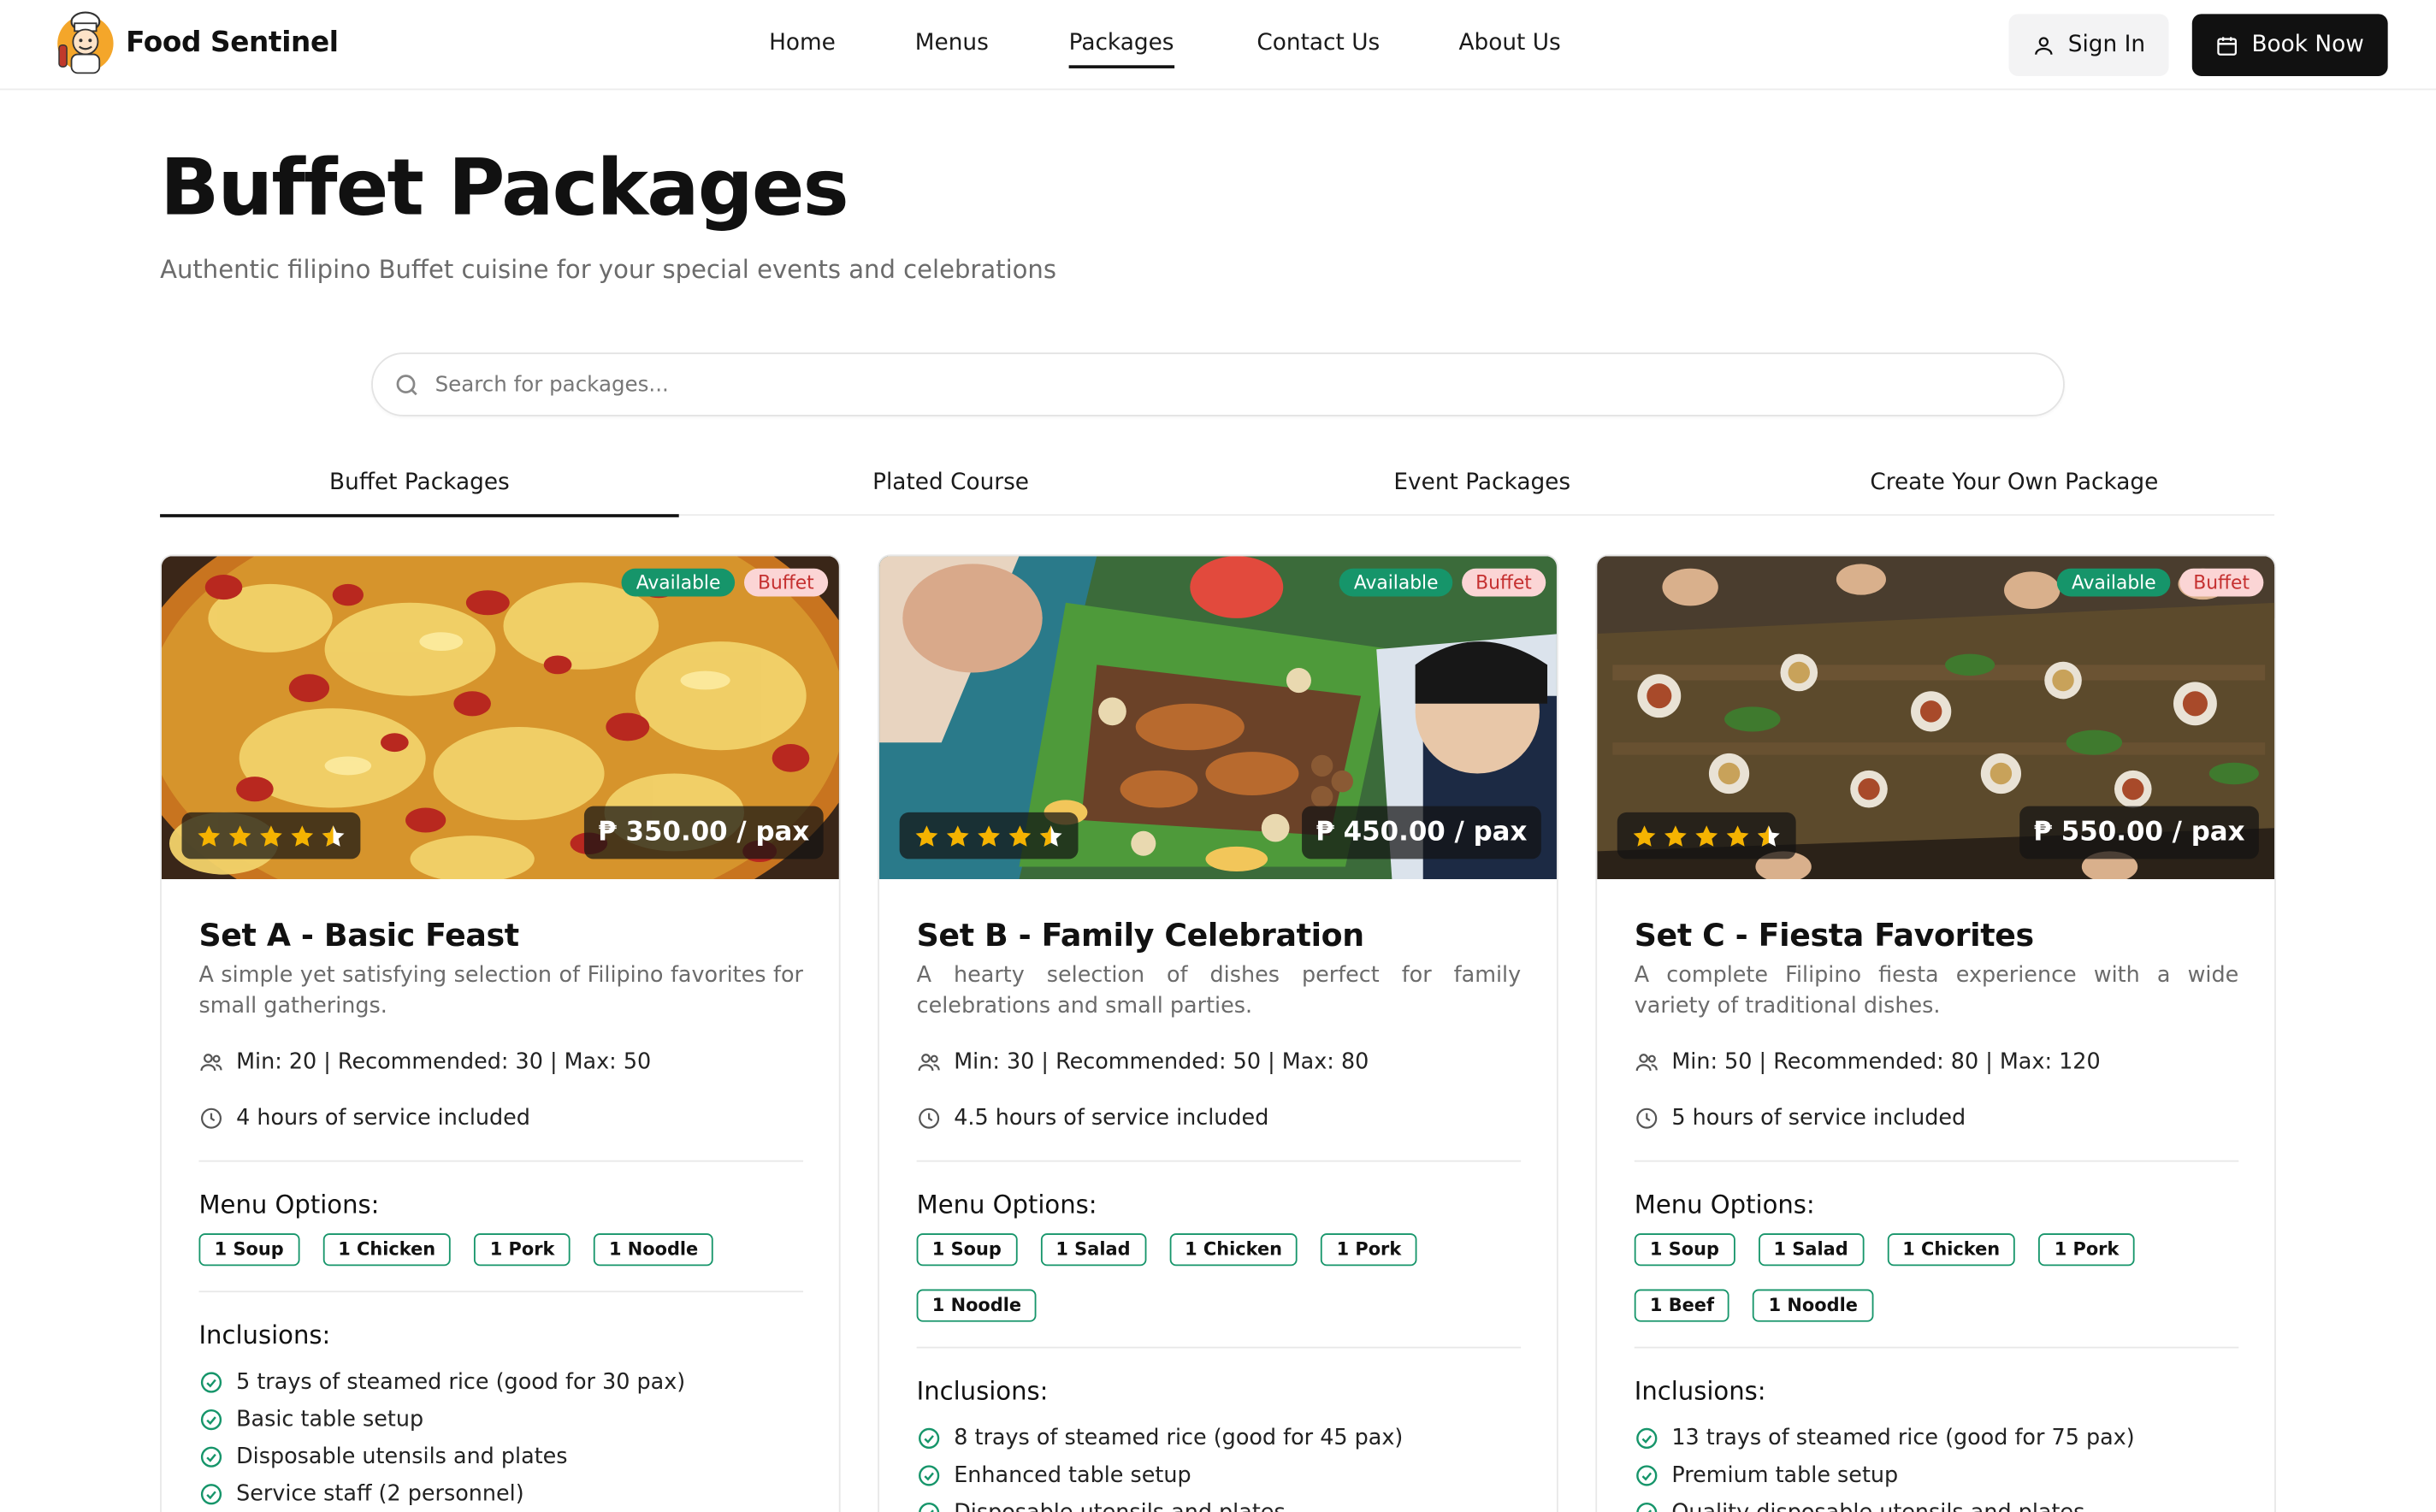 Image resolution: width=2436 pixels, height=1512 pixels. Describe the element at coordinates (402, 1457) in the screenshot. I see `inclusion-item: Disposable utensils and plates` at that location.